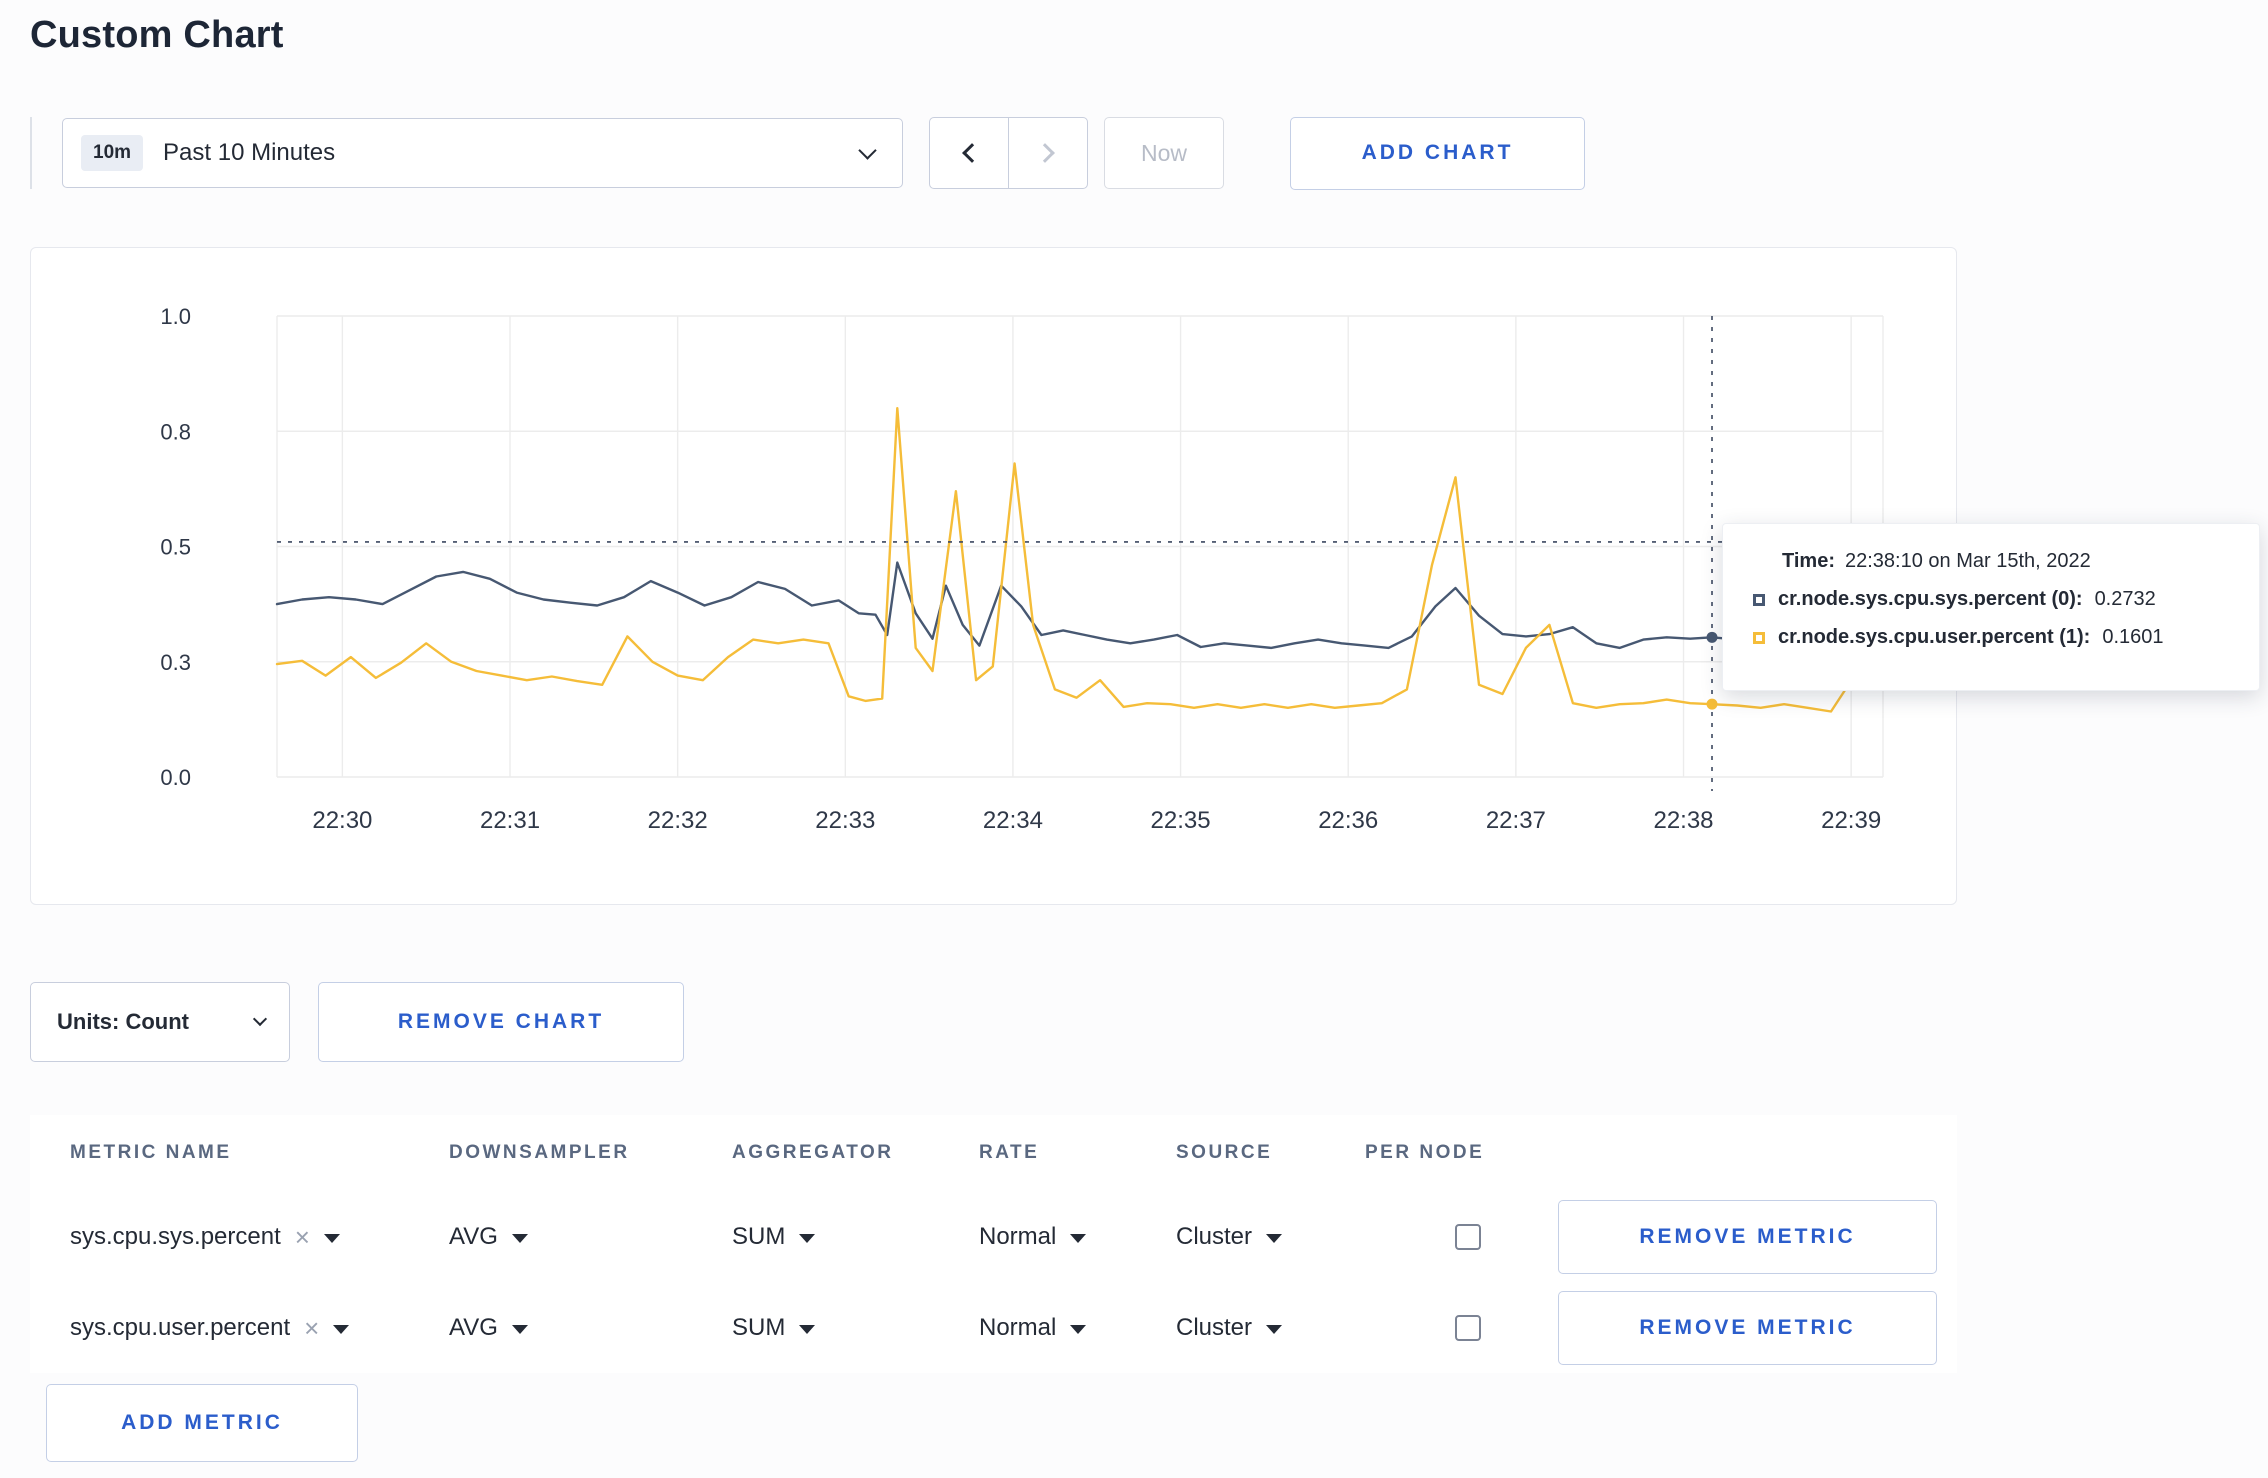 The height and width of the screenshot is (1478, 2268). Describe the element at coordinates (972, 153) in the screenshot. I see `chevron-left-icon` at that location.